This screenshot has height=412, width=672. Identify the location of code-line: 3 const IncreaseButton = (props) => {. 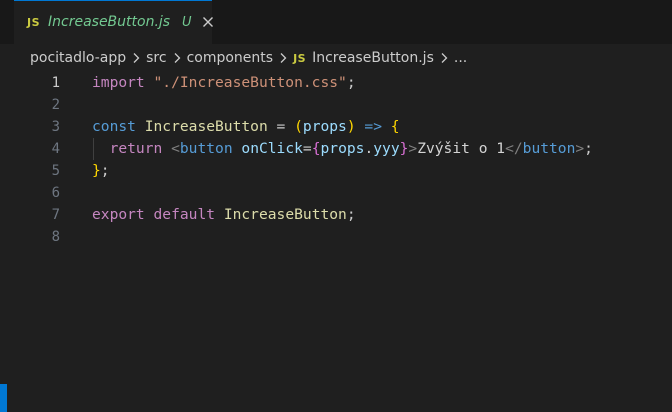
(336, 127).